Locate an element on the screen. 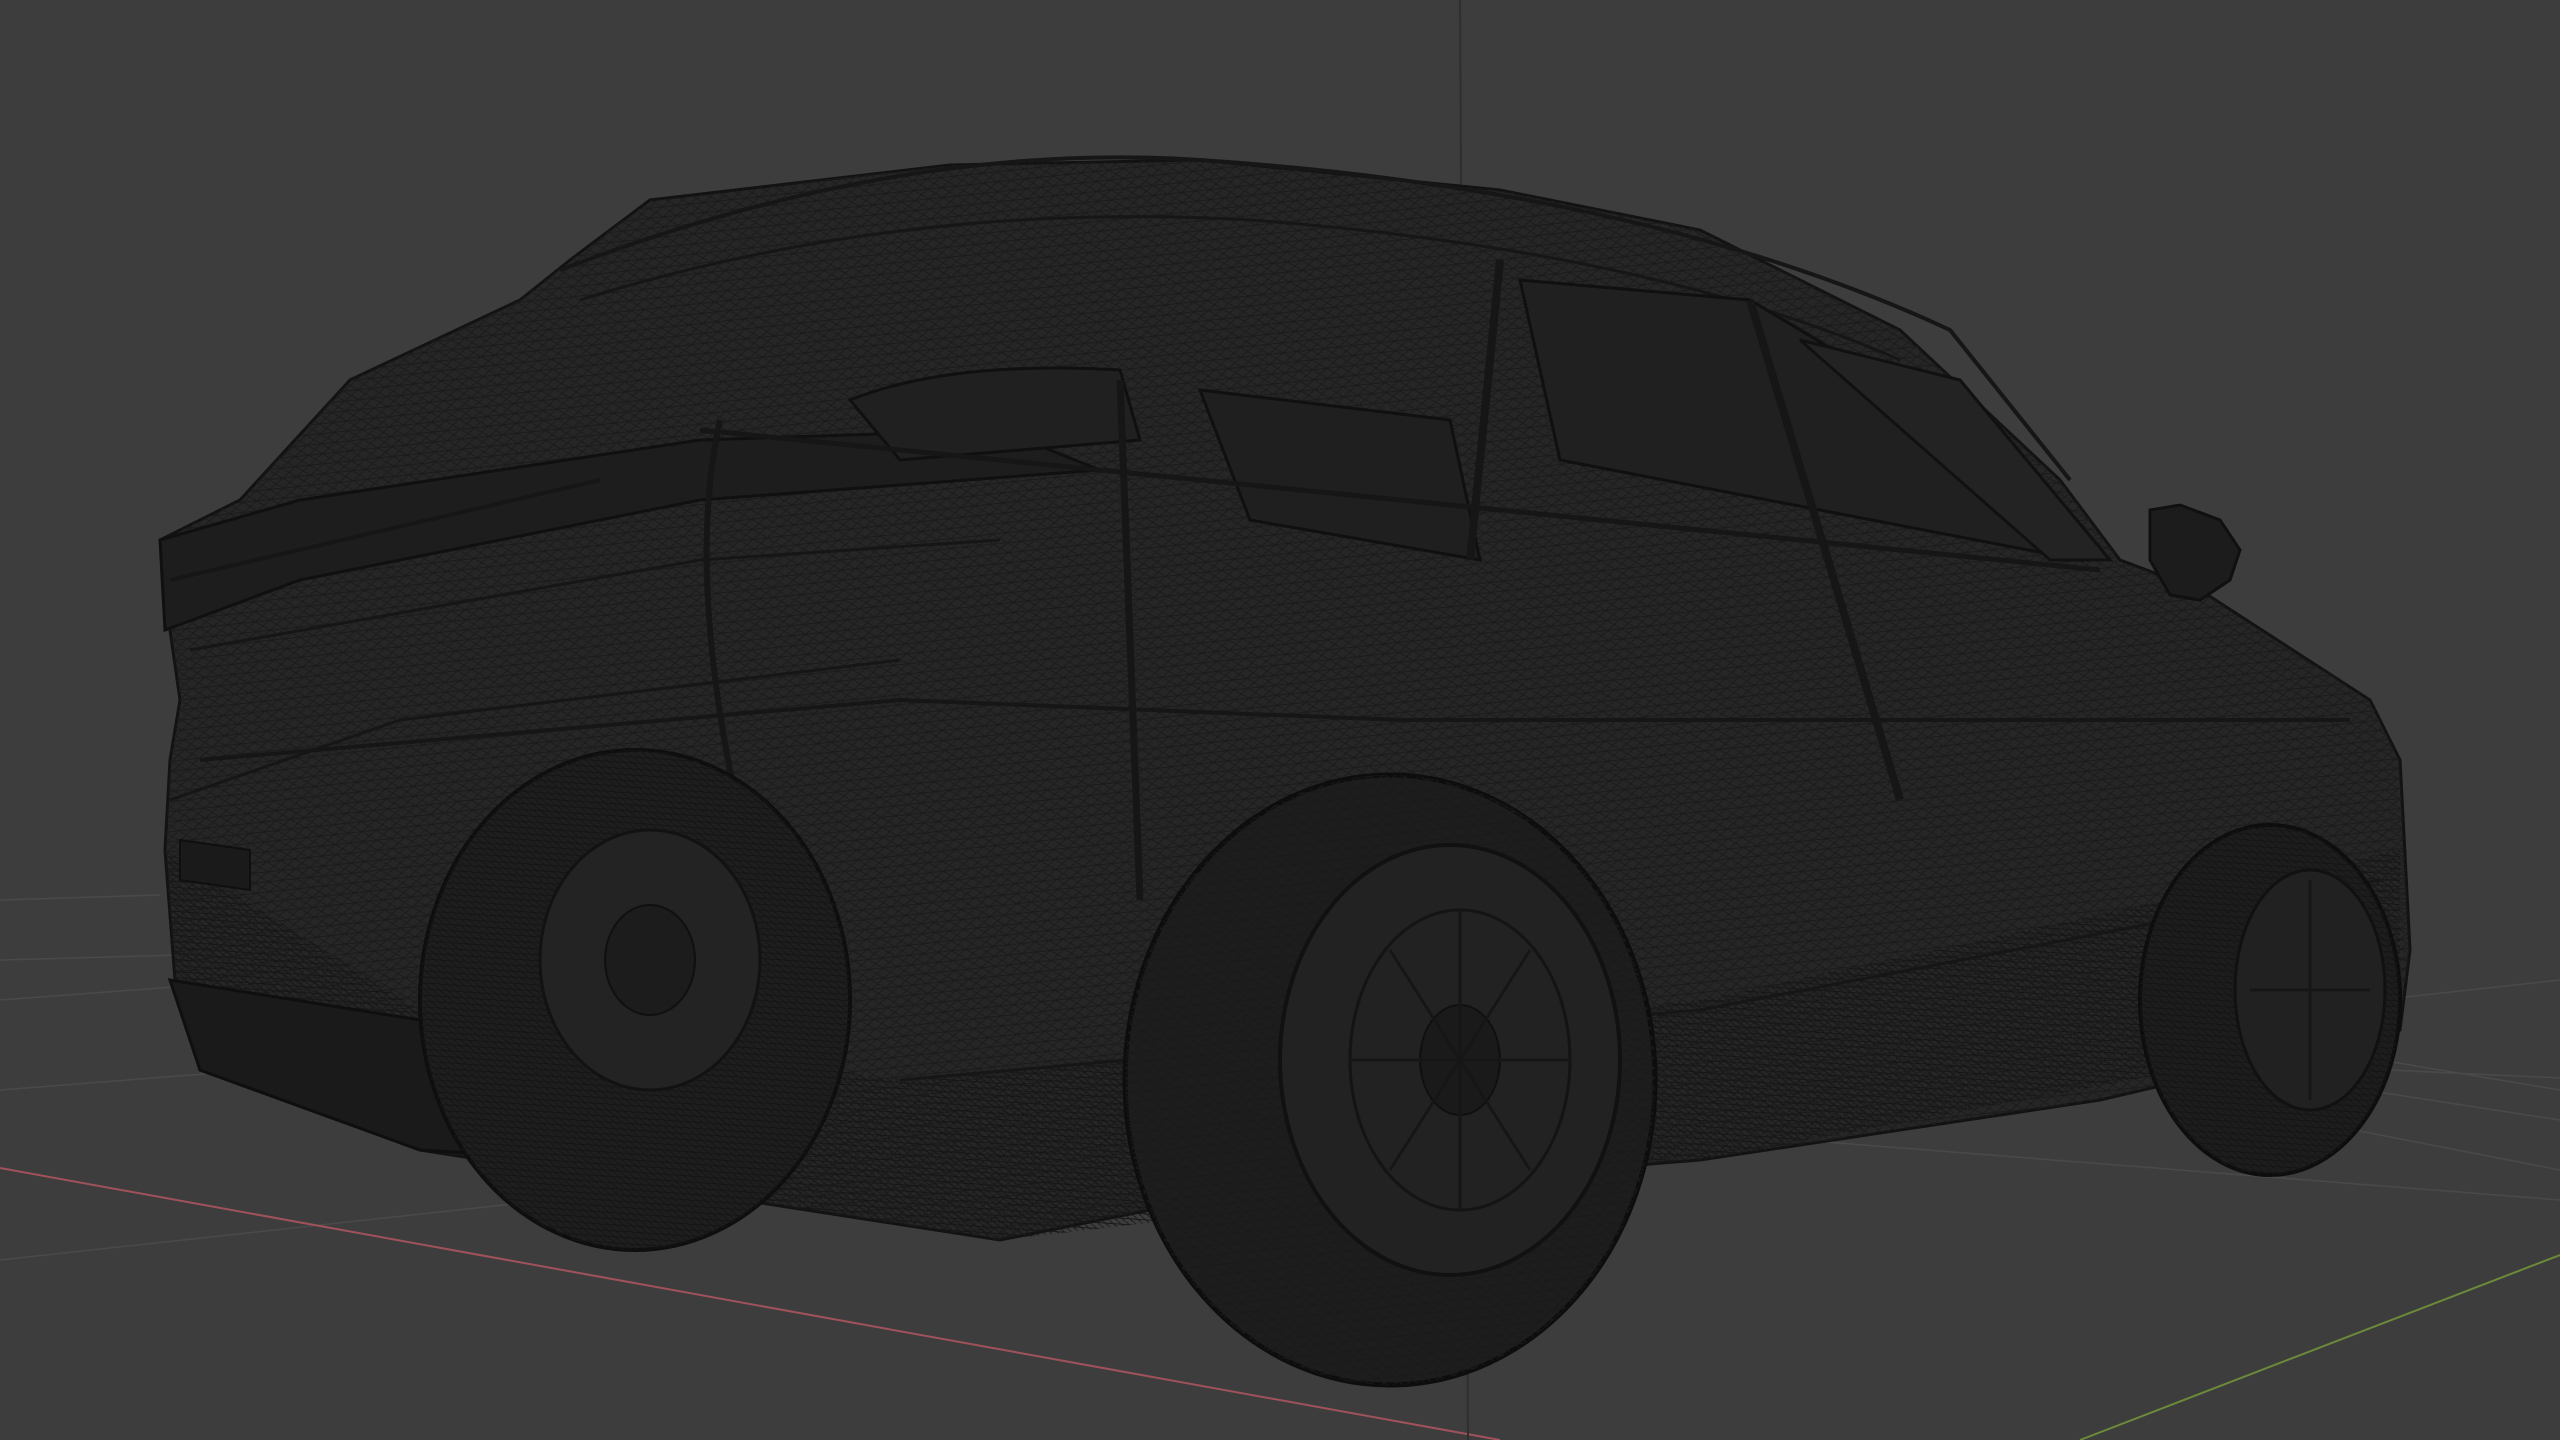  rear-wheel is located at coordinates (635, 1000).